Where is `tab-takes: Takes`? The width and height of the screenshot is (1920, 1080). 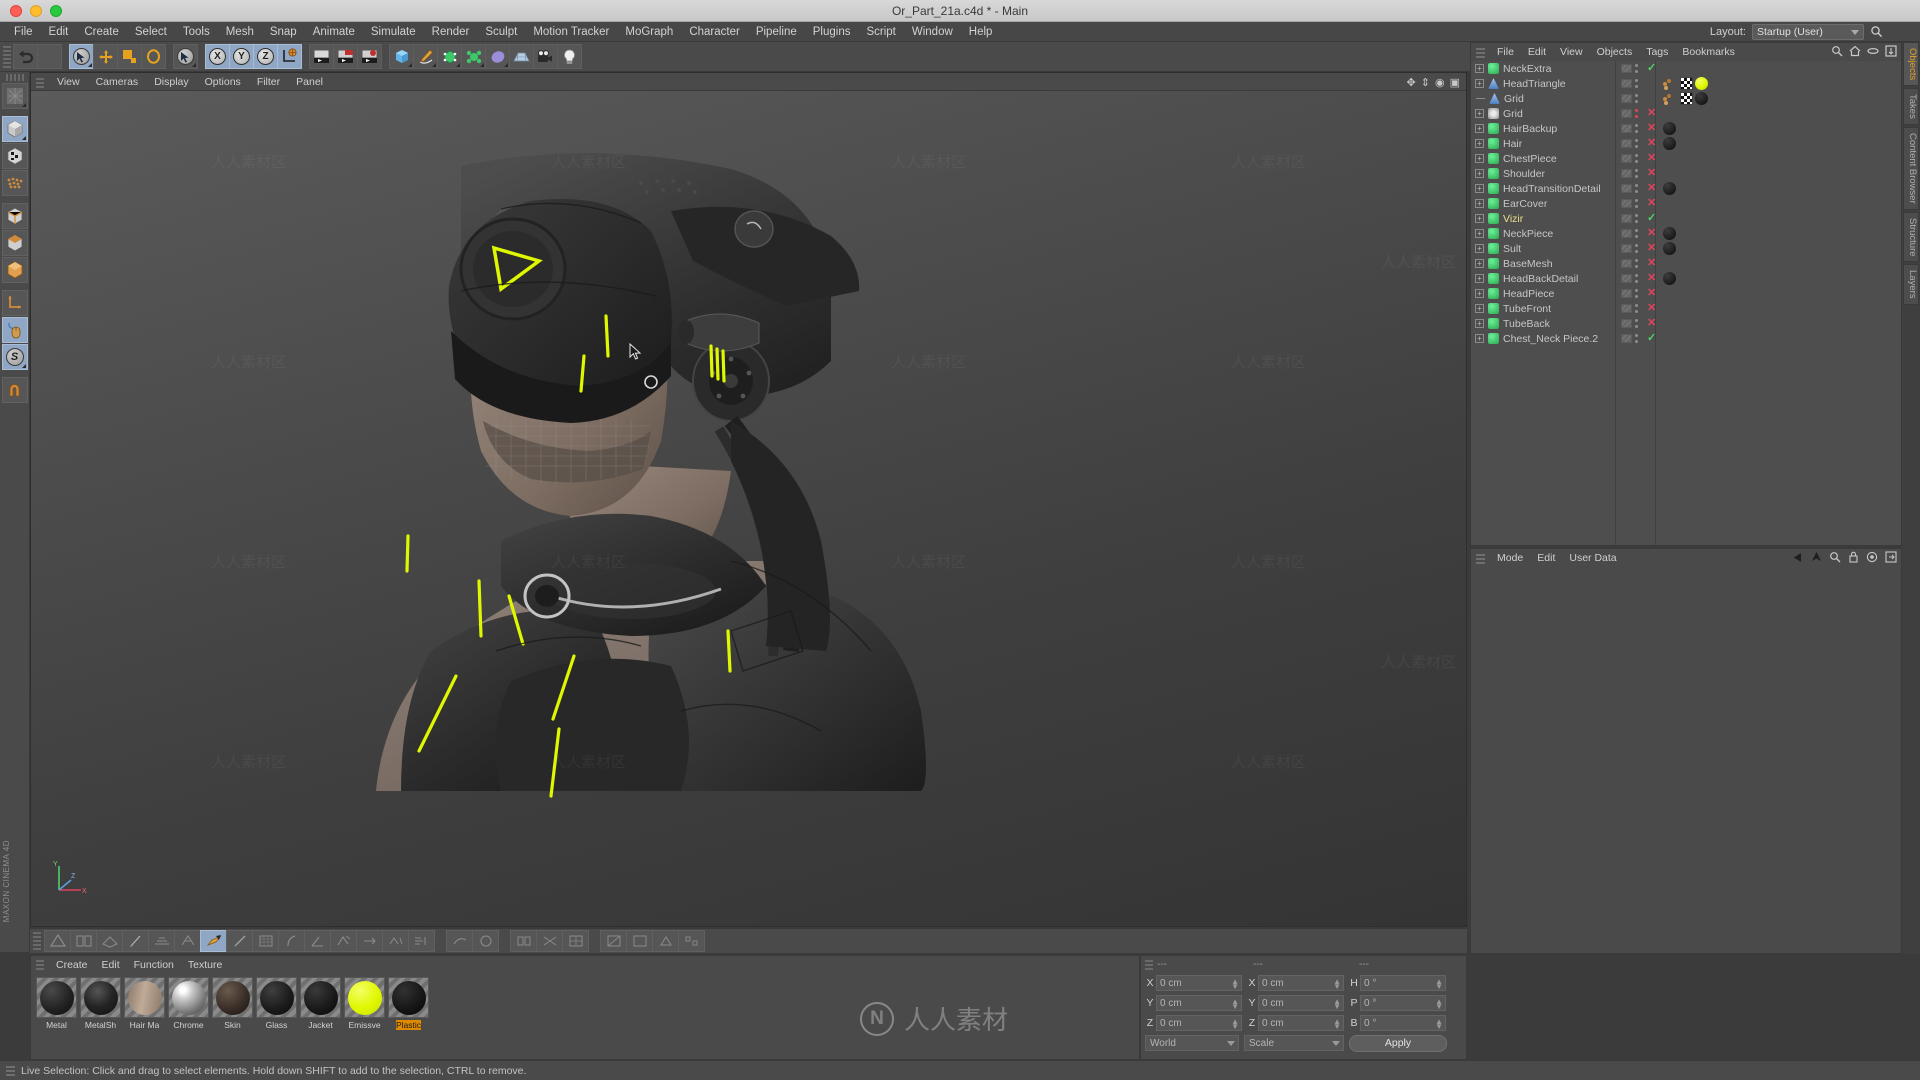
tab-takes: Takes is located at coordinates (1911, 107).